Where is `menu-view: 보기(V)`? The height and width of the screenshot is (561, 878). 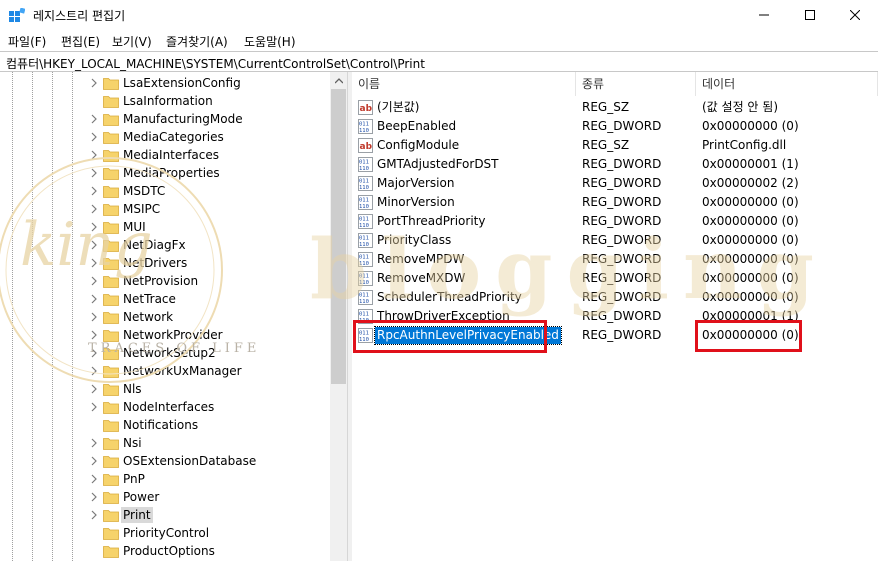
menu-view: 보기(V) is located at coordinates (132, 41).